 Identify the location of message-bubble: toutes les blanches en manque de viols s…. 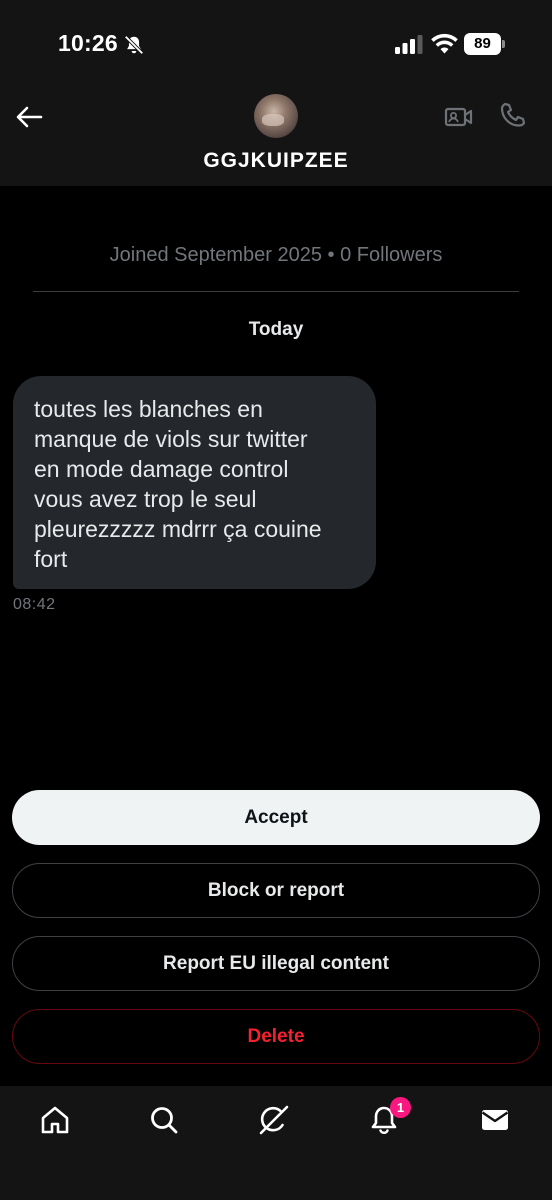
(194, 482).